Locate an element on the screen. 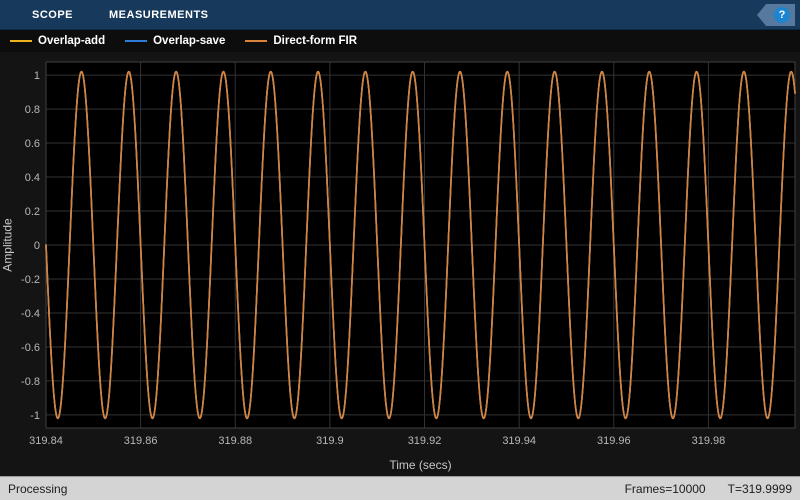  status-time: T=319.9999 is located at coordinates (759, 488).